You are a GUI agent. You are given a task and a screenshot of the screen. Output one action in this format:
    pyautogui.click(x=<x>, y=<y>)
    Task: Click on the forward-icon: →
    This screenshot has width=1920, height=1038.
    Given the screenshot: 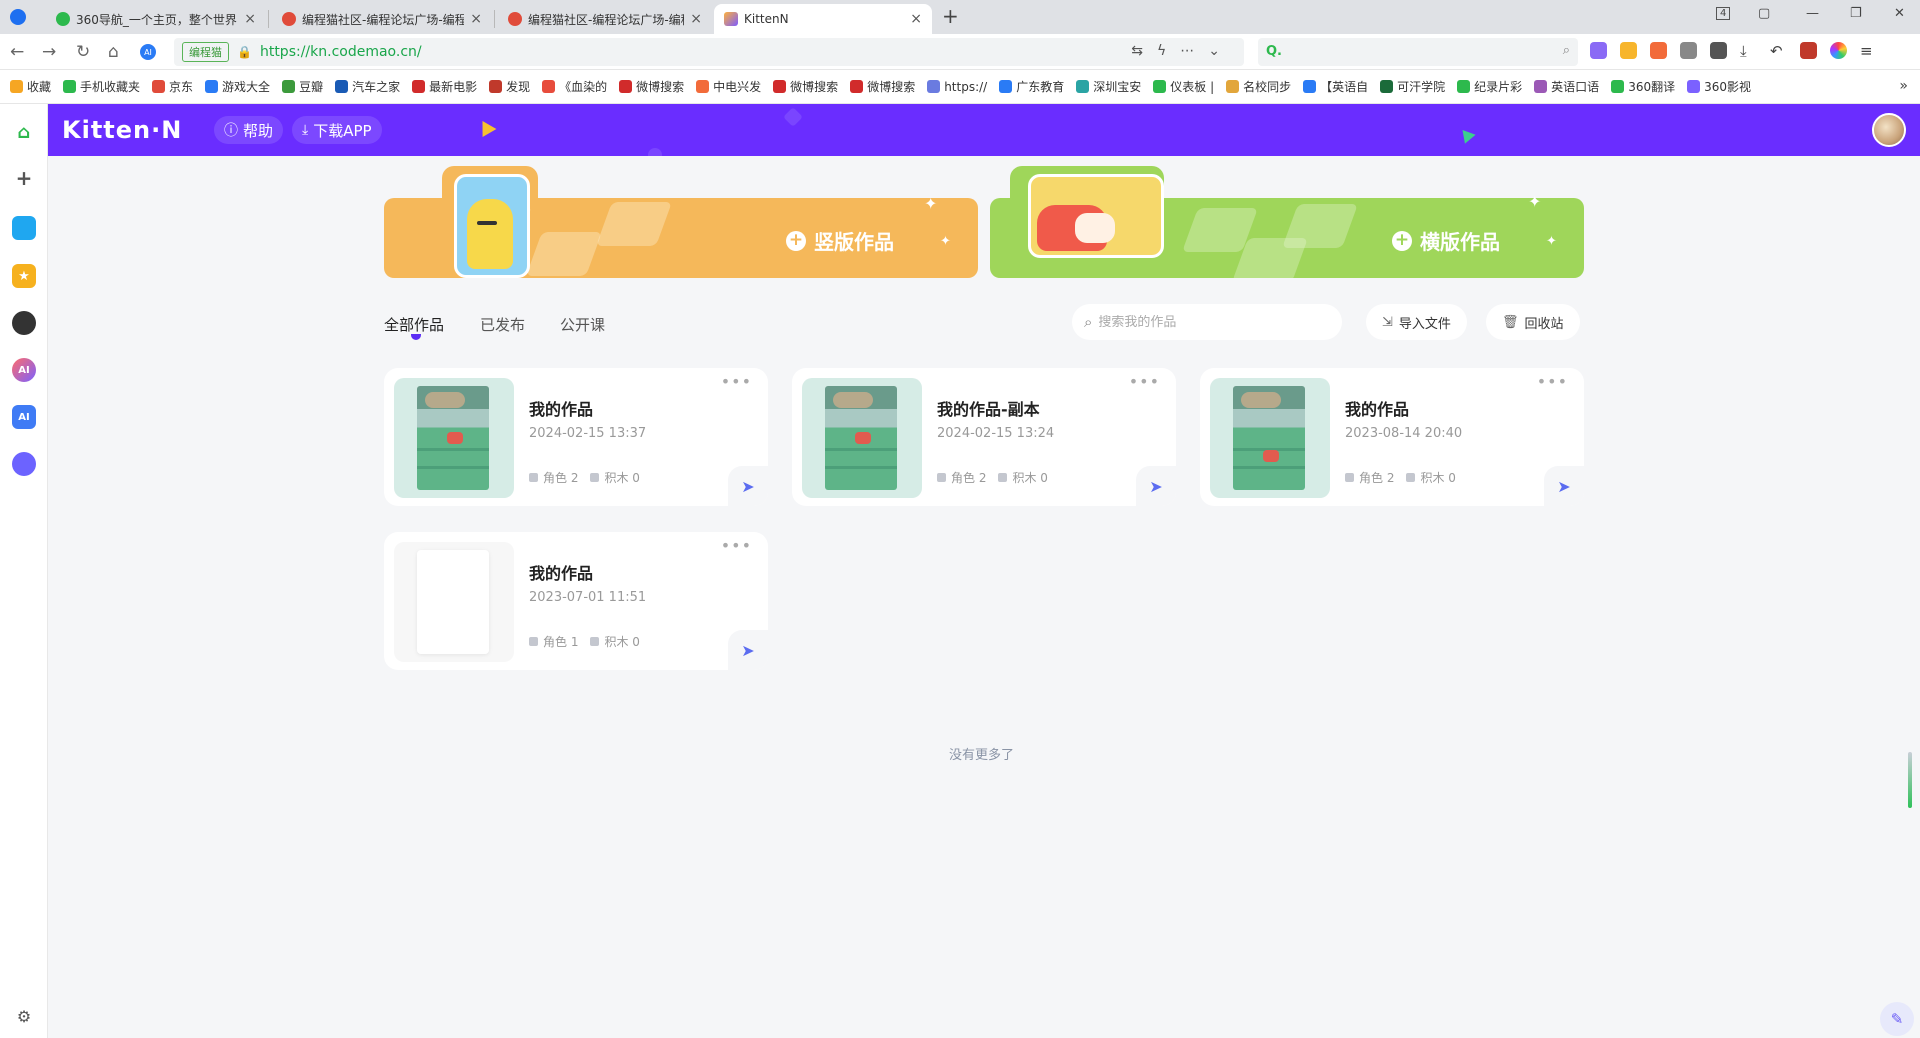 What is the action you would take?
    pyautogui.click(x=49, y=52)
    